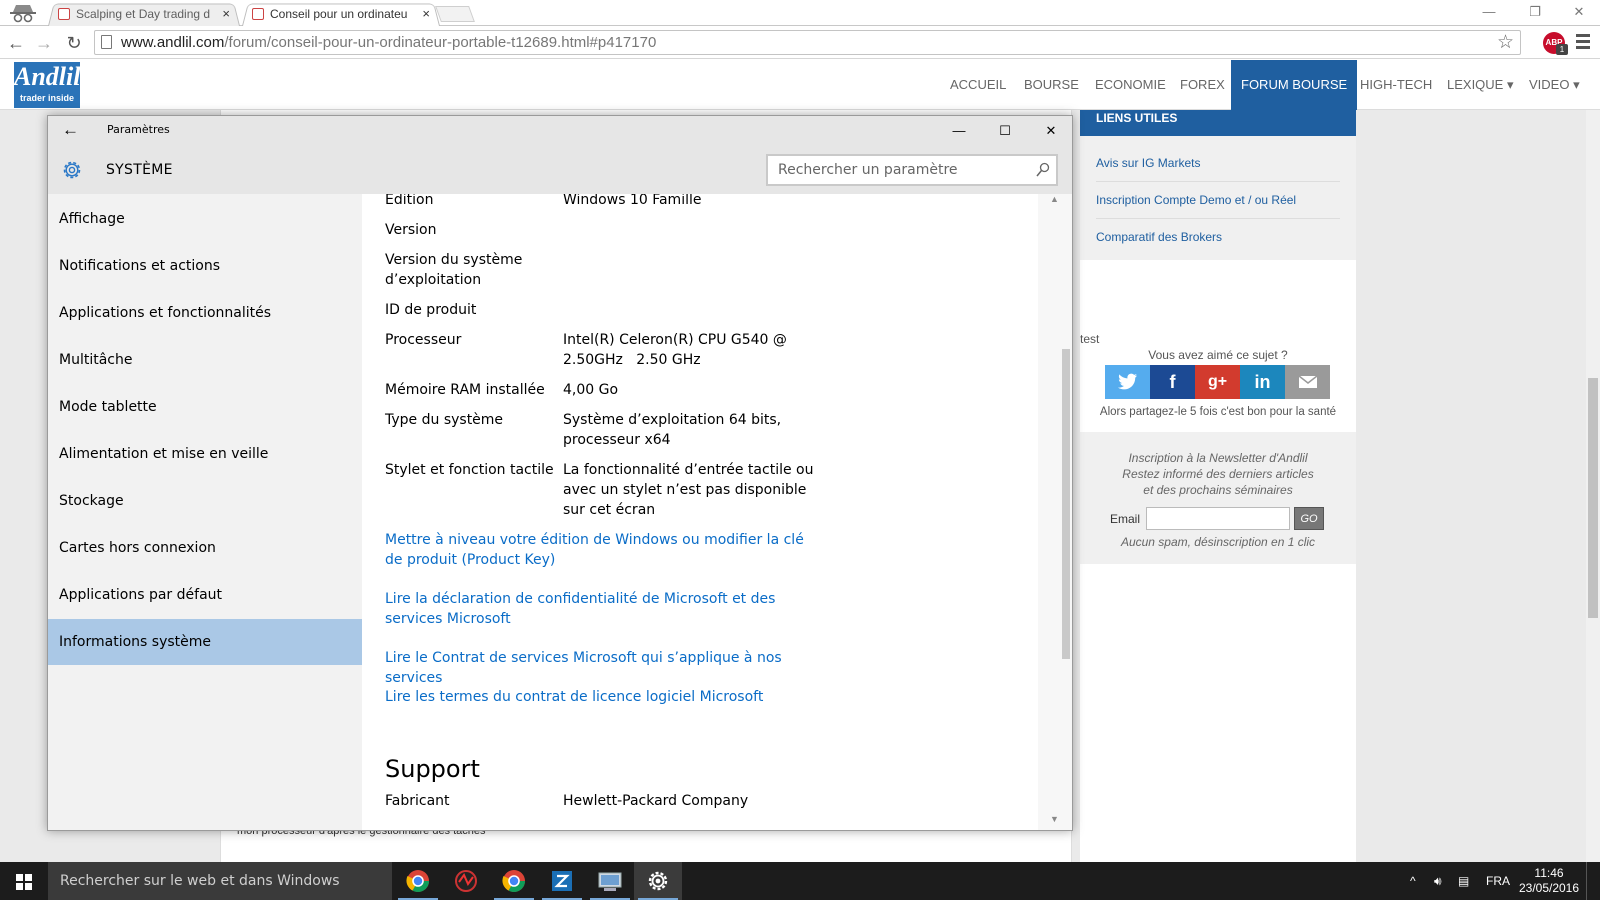 Image resolution: width=1600 pixels, height=900 pixels. I want to click on scroll-down-icon: ▼, so click(1054, 819).